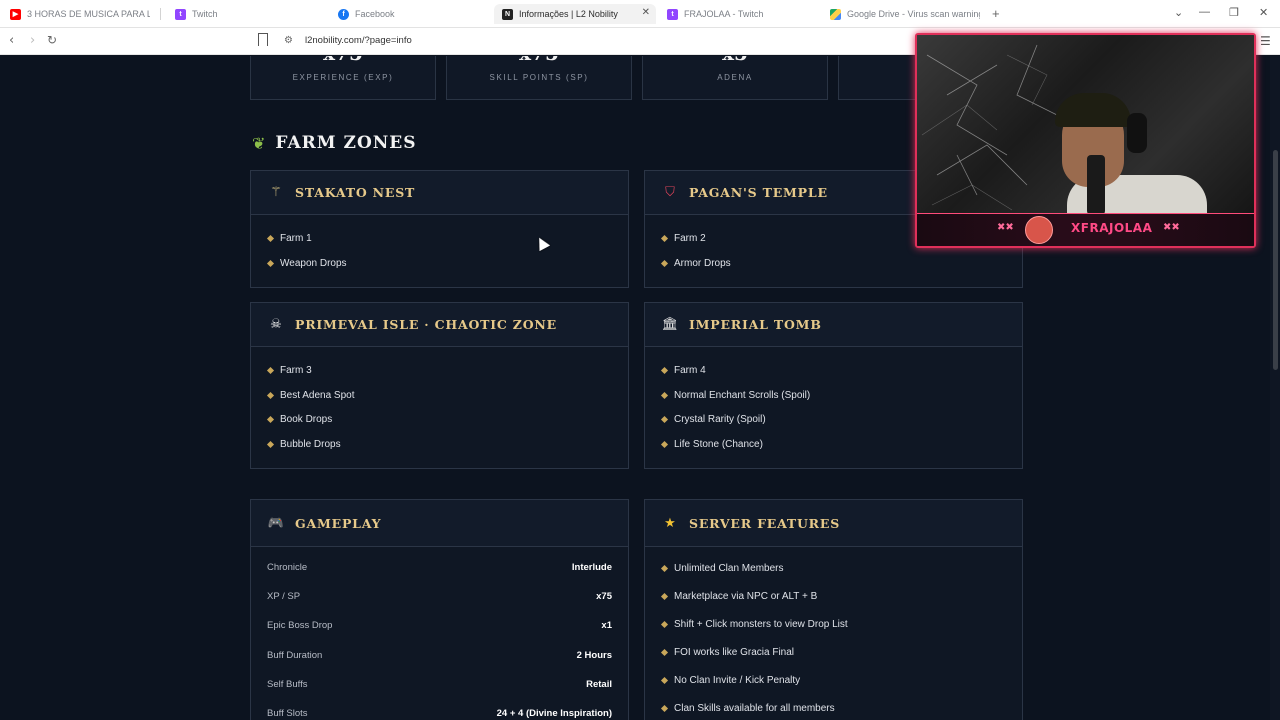 This screenshot has width=1280, height=720. Describe the element at coordinates (355, 192) in the screenshot. I see `zone-title: STAKATO NEST` at that location.